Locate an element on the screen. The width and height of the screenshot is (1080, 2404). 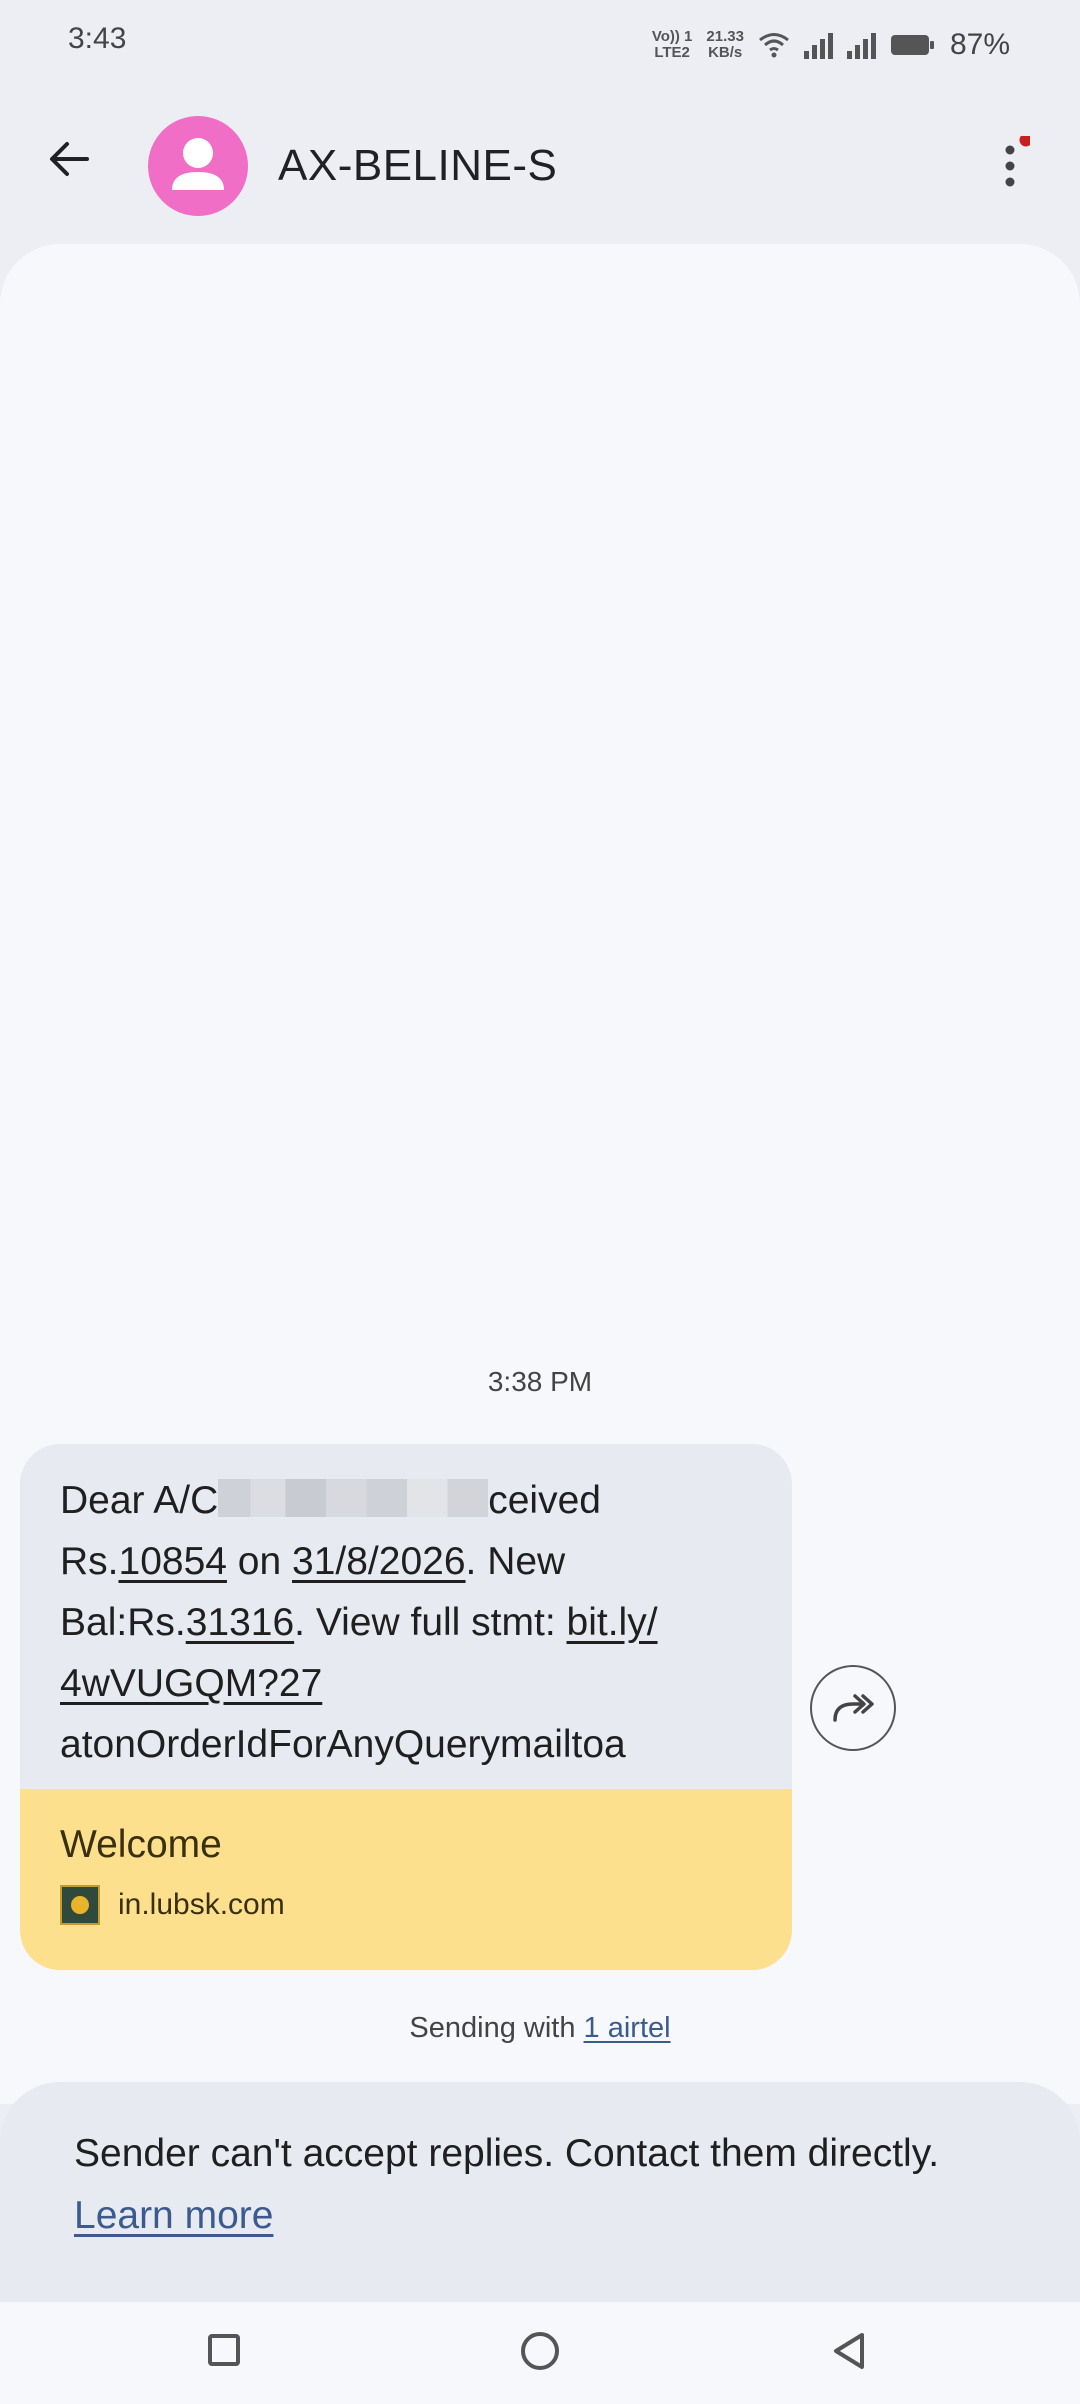
speed-unit: KB/s is located at coordinates (725, 52).